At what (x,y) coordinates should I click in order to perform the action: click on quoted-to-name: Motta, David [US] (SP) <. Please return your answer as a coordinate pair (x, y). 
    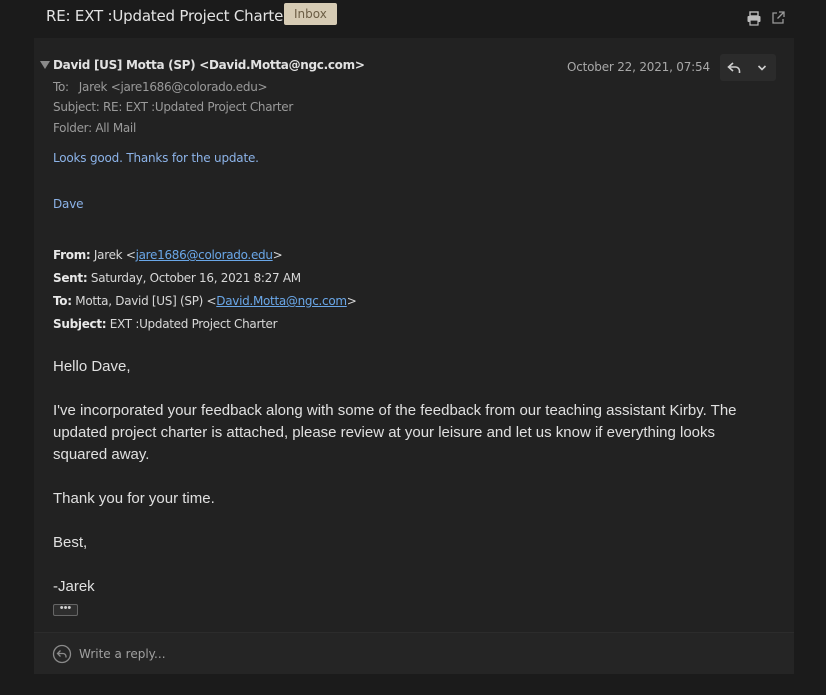
    Looking at the image, I should click on (144, 301).